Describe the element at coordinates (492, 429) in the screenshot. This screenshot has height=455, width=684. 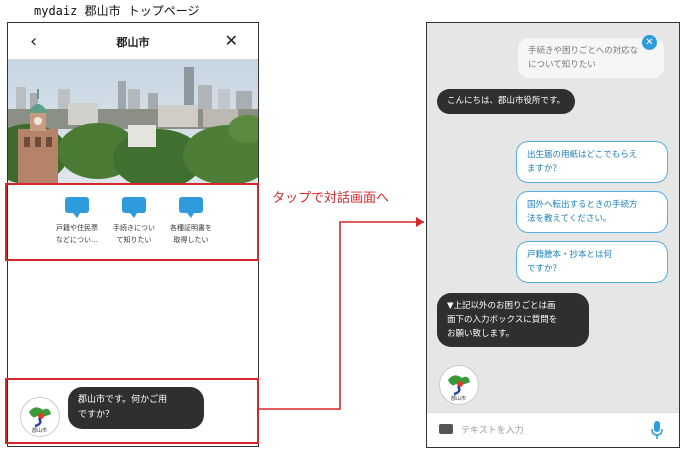
I see `message-input: テキストを入力` at that location.